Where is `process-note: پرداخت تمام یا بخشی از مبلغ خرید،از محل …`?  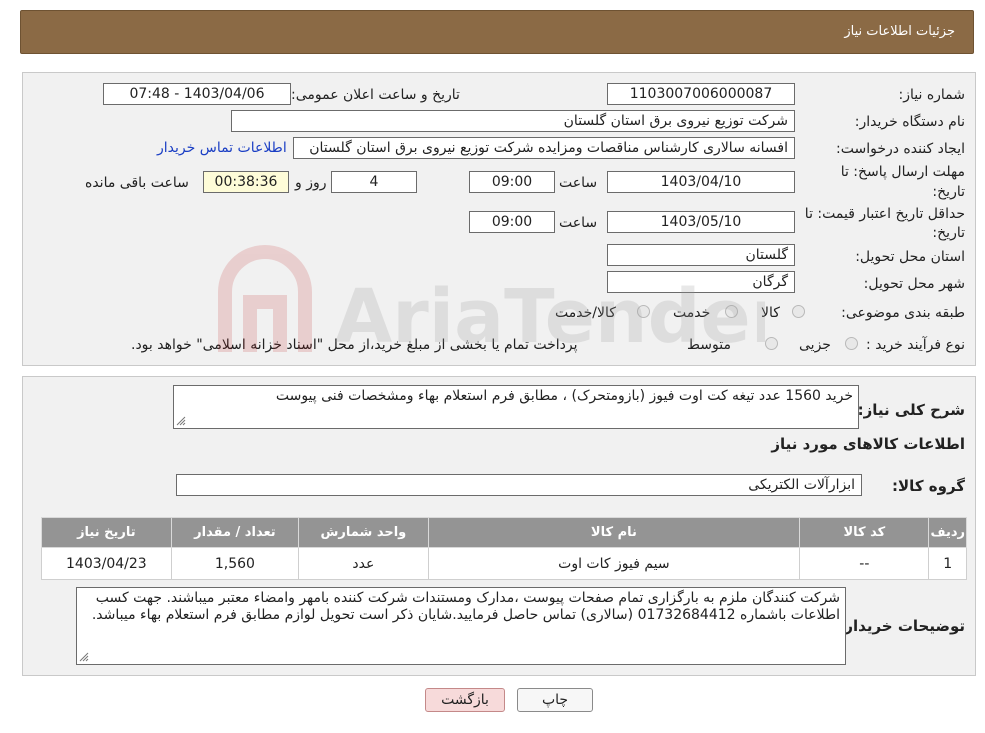 process-note: پرداخت تمام یا بخشی از مبلغ خرید،از محل … is located at coordinates (354, 345).